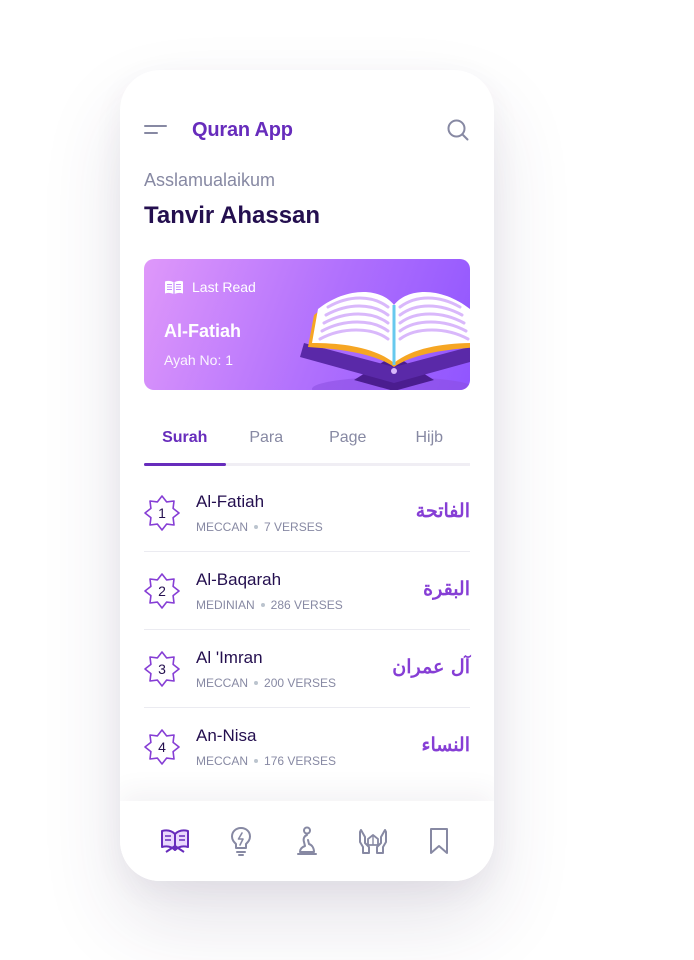  I want to click on surah-verses: 176 VERSES, so click(300, 761).